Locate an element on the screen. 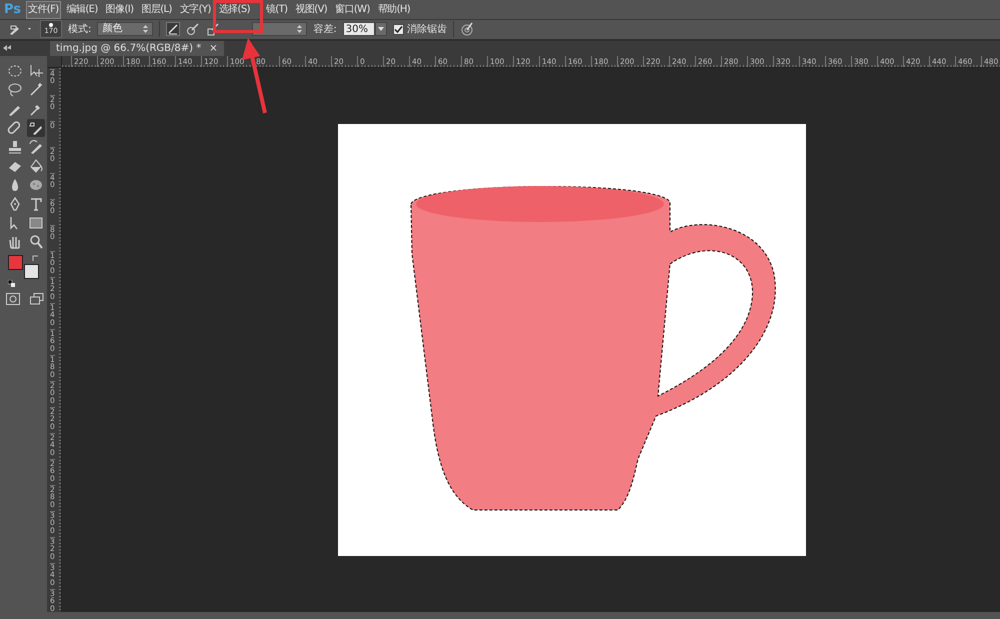 The height and width of the screenshot is (619, 1000). sampling-swatch-icon is located at coordinates (213, 29).